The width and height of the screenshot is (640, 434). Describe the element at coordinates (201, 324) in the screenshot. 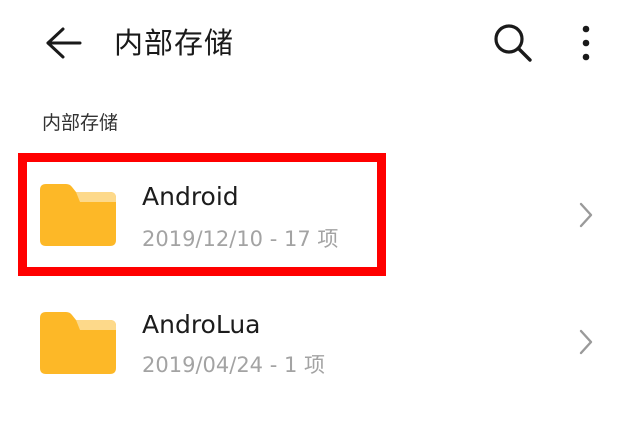

I see `item-name: AndroLua` at that location.